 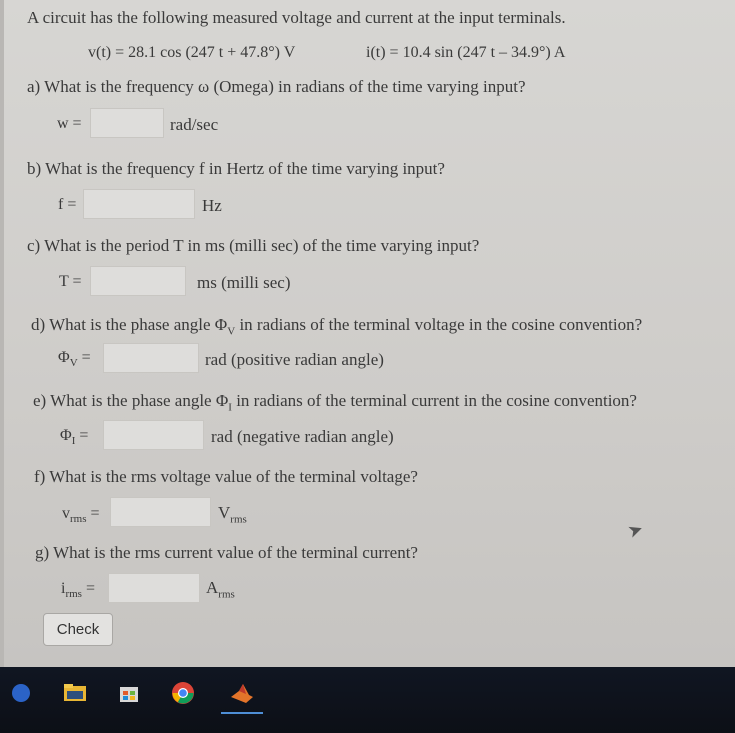 I want to click on answer-i-rms-input, so click(x=154, y=588).